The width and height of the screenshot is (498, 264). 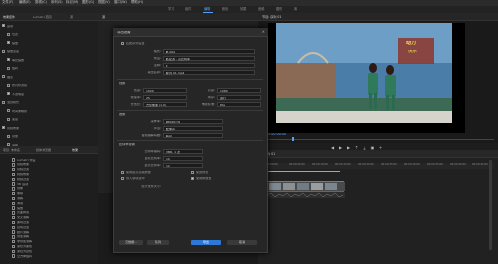 What do you see at coordinates (183, 165) in the screenshot?
I see `bitrate-field-input: 12` at bounding box center [183, 165].